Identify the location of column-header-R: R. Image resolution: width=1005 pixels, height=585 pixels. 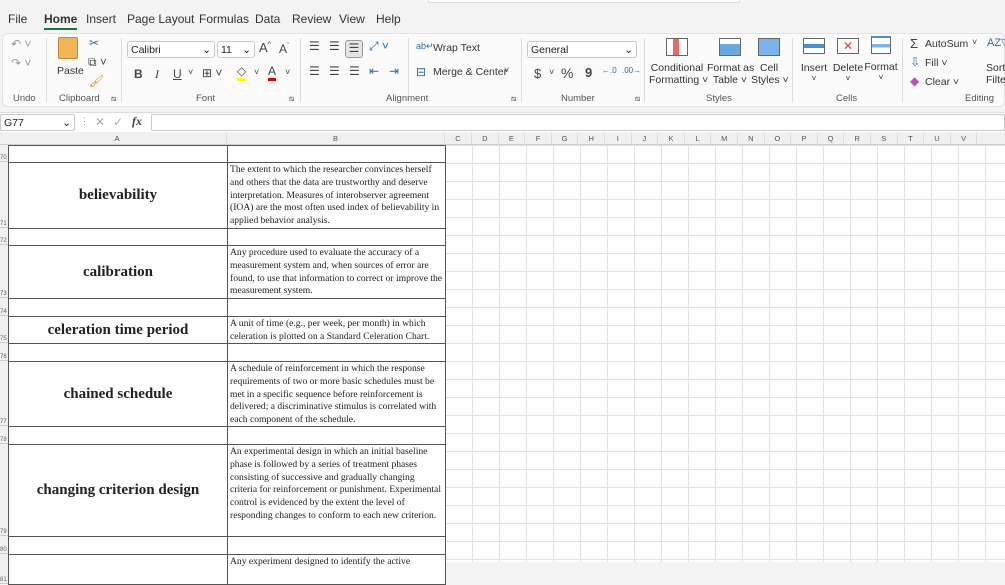
(857, 139).